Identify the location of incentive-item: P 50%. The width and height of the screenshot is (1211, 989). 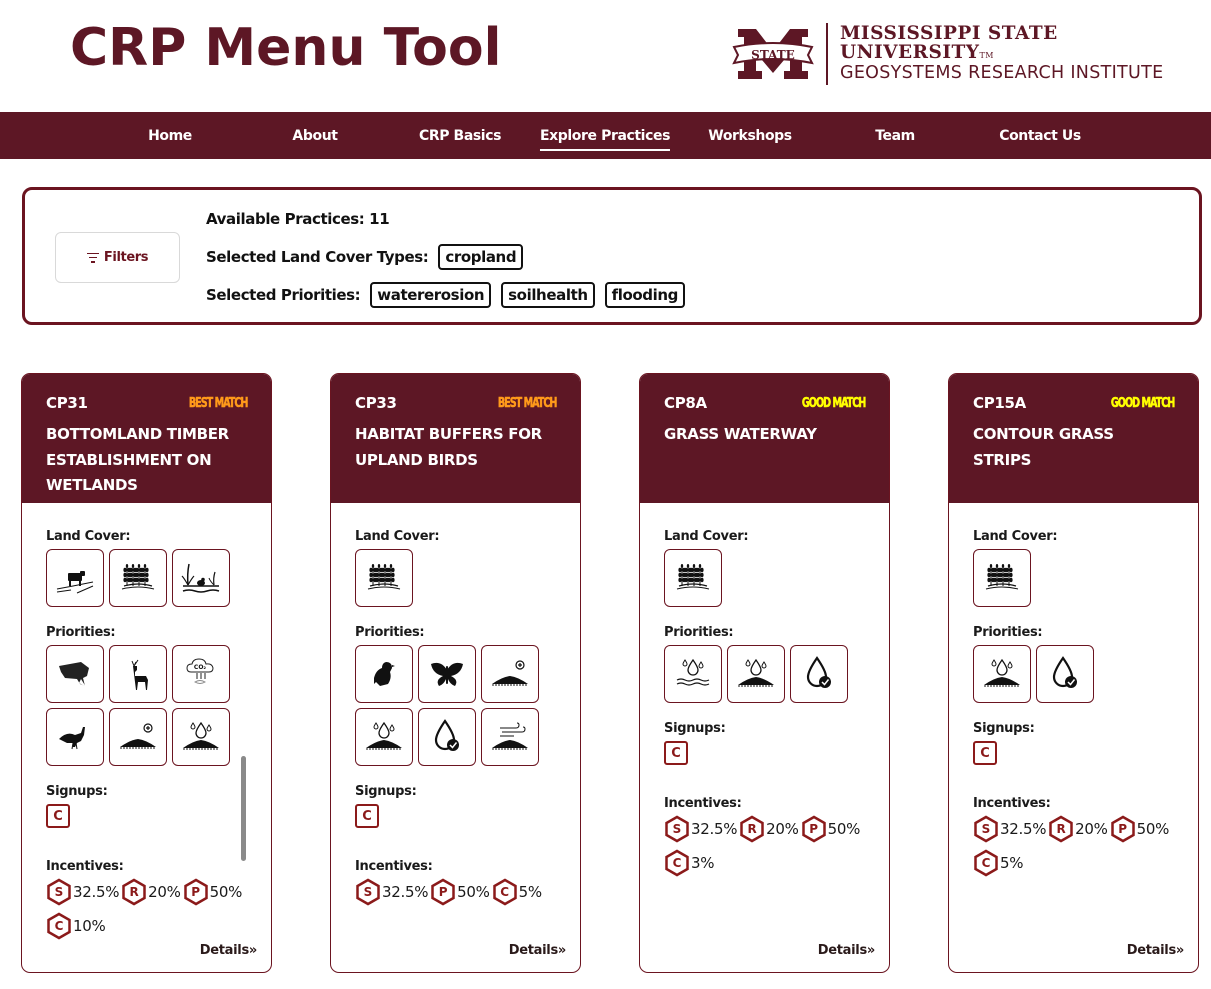
(212, 892).